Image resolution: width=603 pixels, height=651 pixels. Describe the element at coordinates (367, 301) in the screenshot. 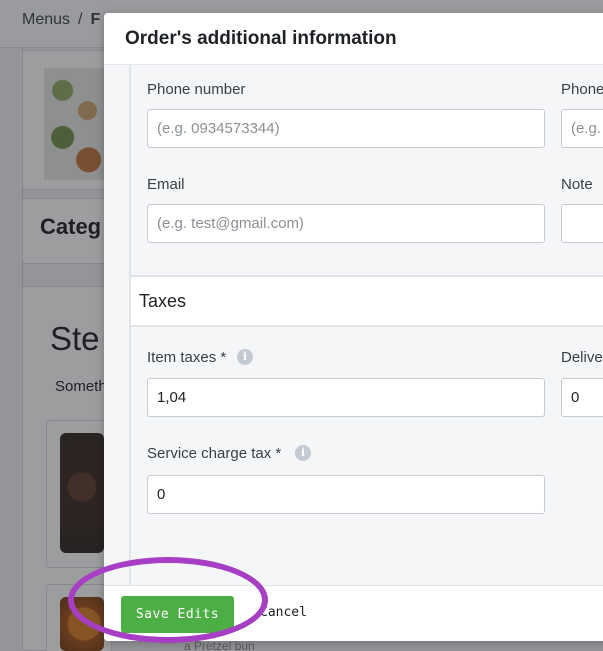

I see `taxes-section-header: Taxes` at that location.